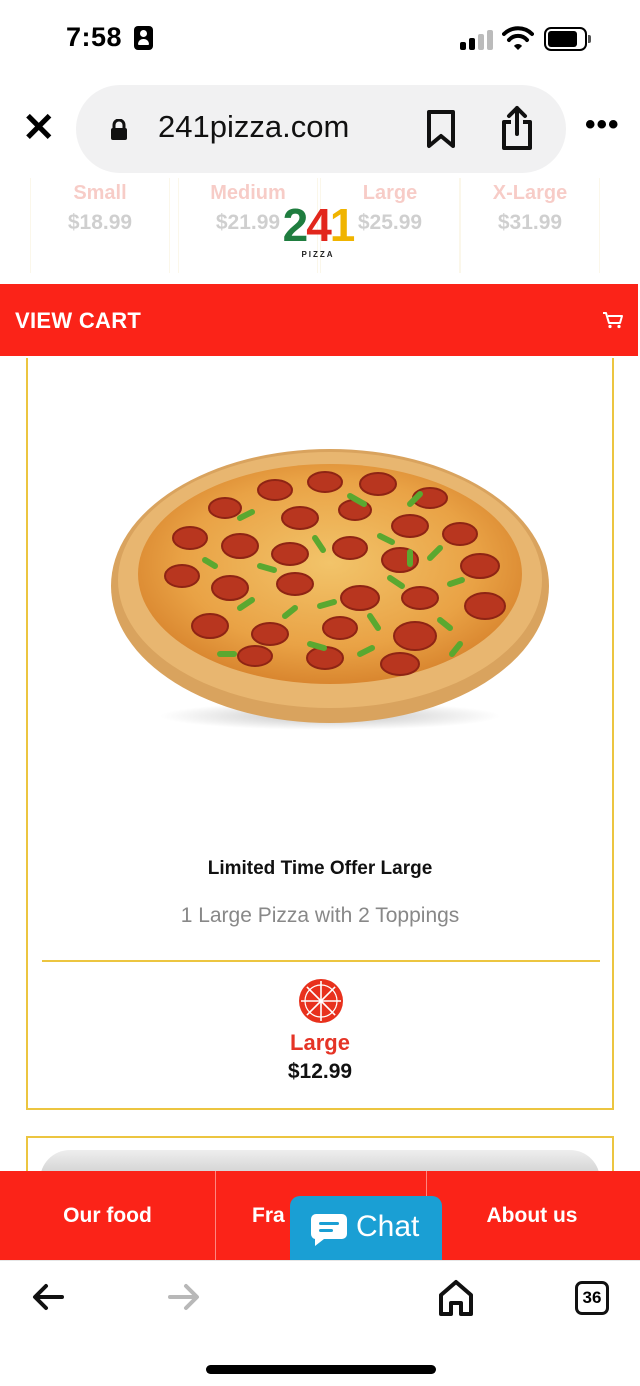 This screenshot has height=1386, width=640. What do you see at coordinates (254, 126) in the screenshot?
I see `url-text: 241pizza.com` at bounding box center [254, 126].